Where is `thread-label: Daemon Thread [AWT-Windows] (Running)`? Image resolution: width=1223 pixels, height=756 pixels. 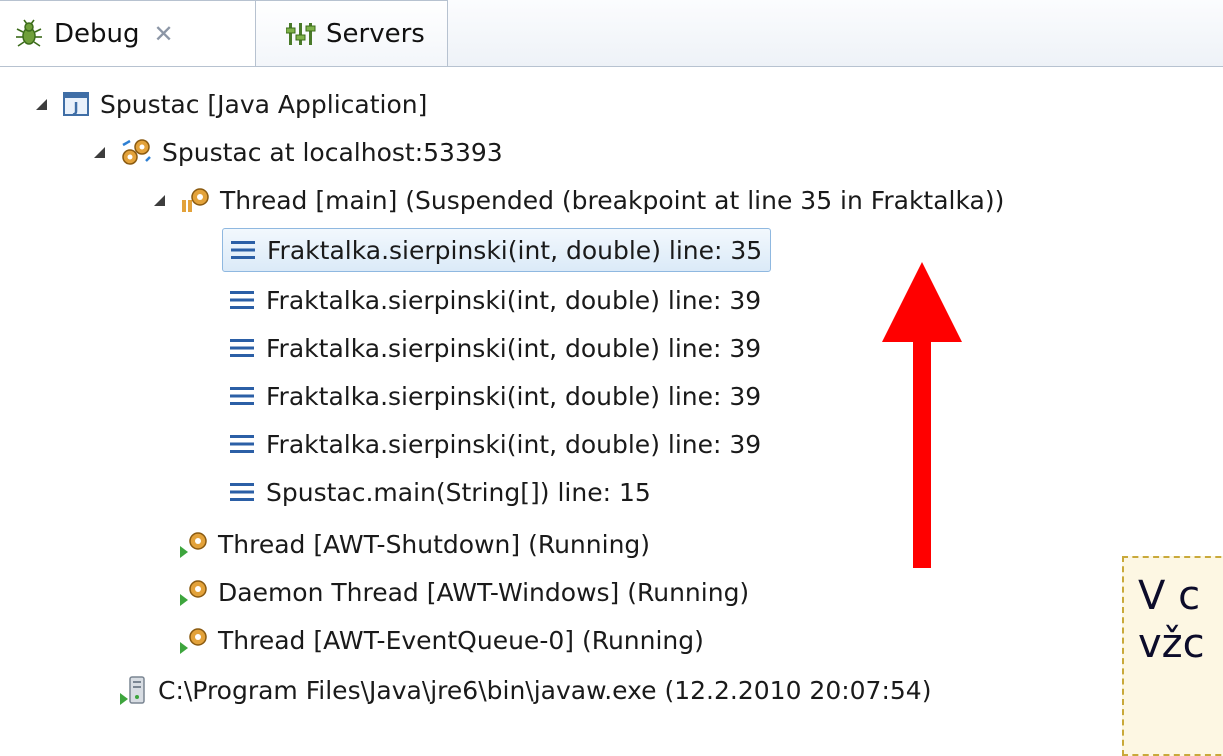
thread-label: Daemon Thread [AWT-Windows] (Running) is located at coordinates (484, 592).